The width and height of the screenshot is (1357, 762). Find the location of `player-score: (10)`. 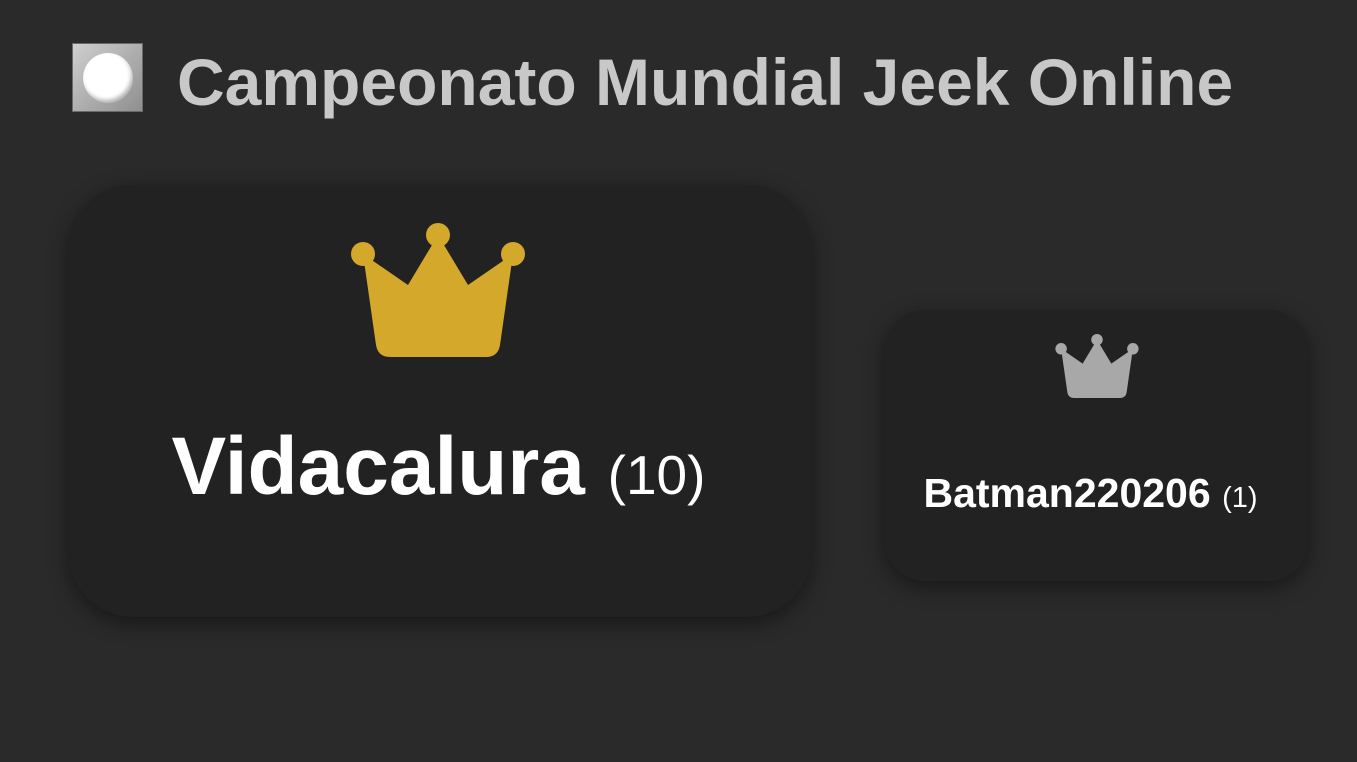

player-score: (10) is located at coordinates (656, 475).